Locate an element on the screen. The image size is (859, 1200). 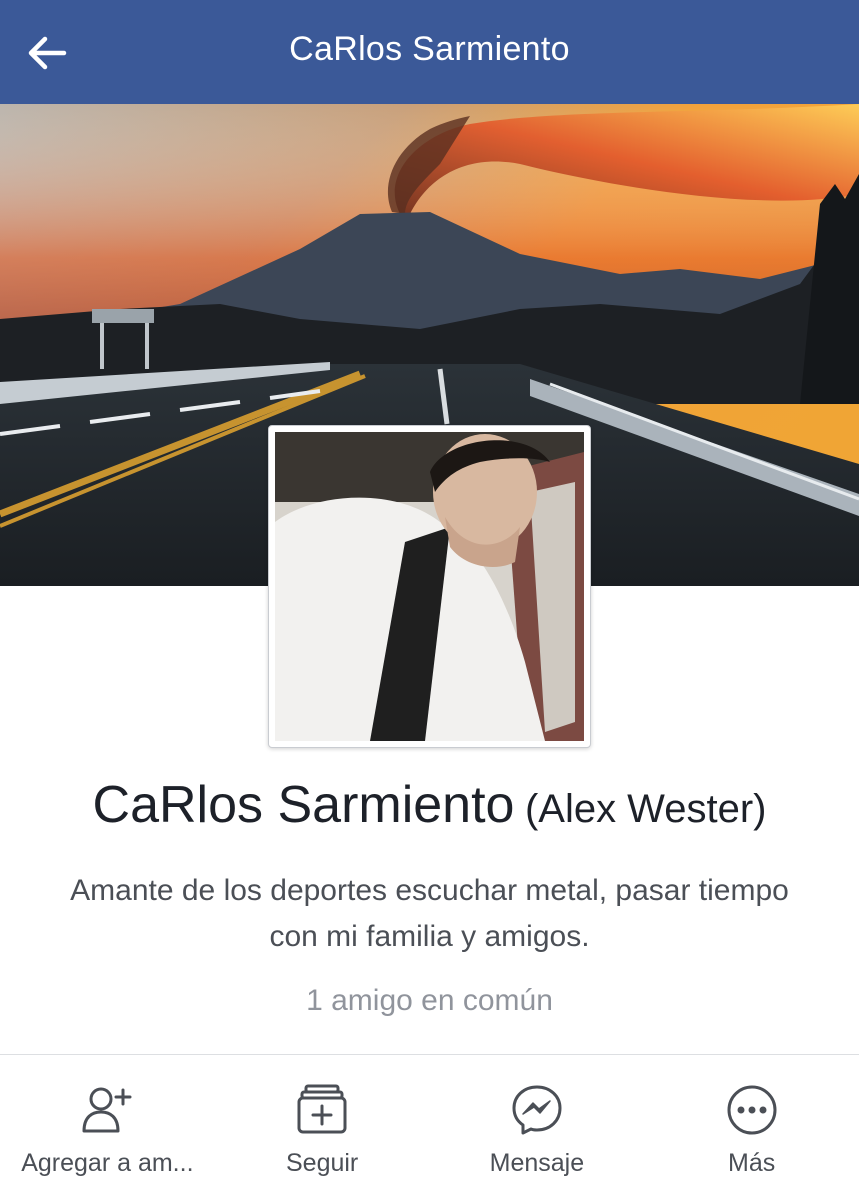
profile-name-alternate: (Alex Wester) is located at coordinates (645, 809).